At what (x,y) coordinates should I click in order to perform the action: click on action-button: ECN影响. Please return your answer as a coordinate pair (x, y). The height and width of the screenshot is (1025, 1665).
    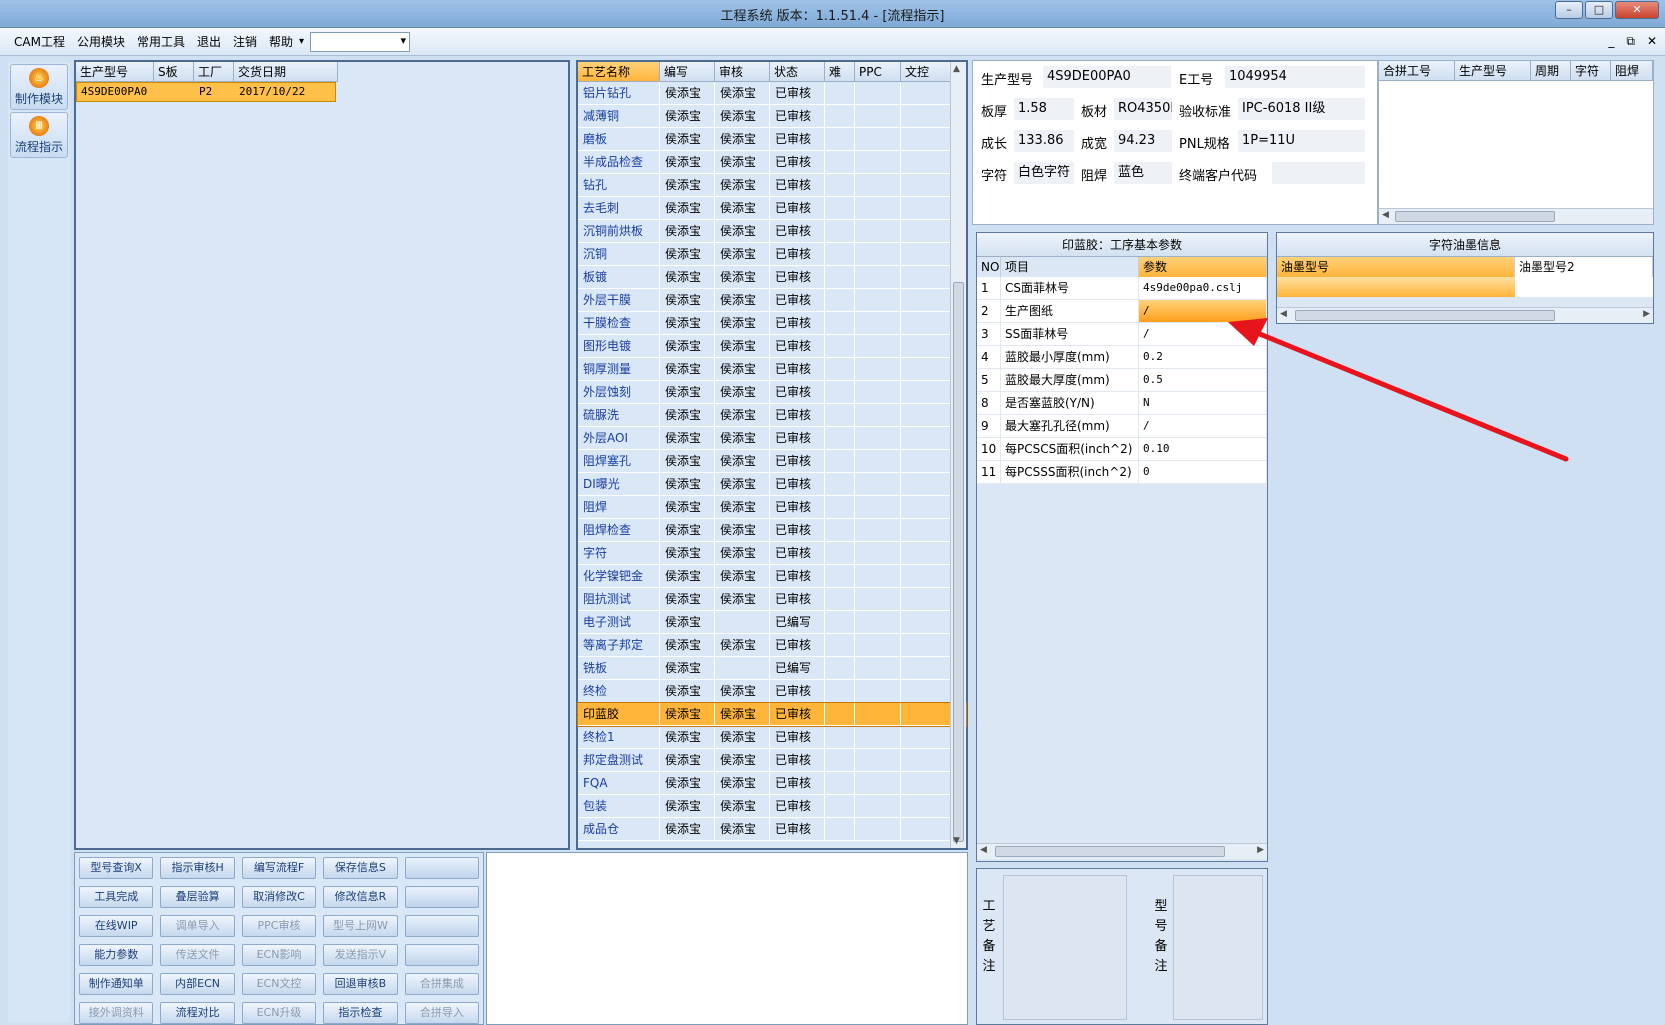
    Looking at the image, I should click on (279, 955).